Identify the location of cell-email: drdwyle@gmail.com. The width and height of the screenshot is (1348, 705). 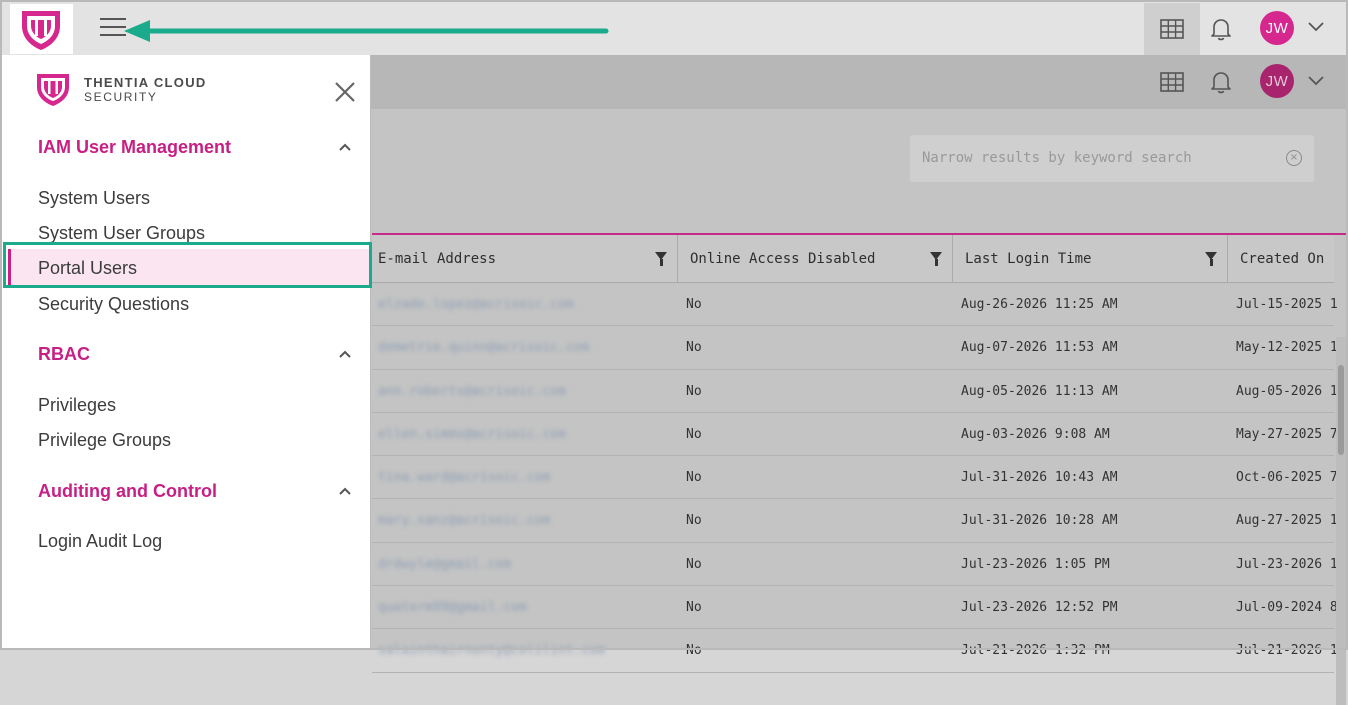
(445, 564).